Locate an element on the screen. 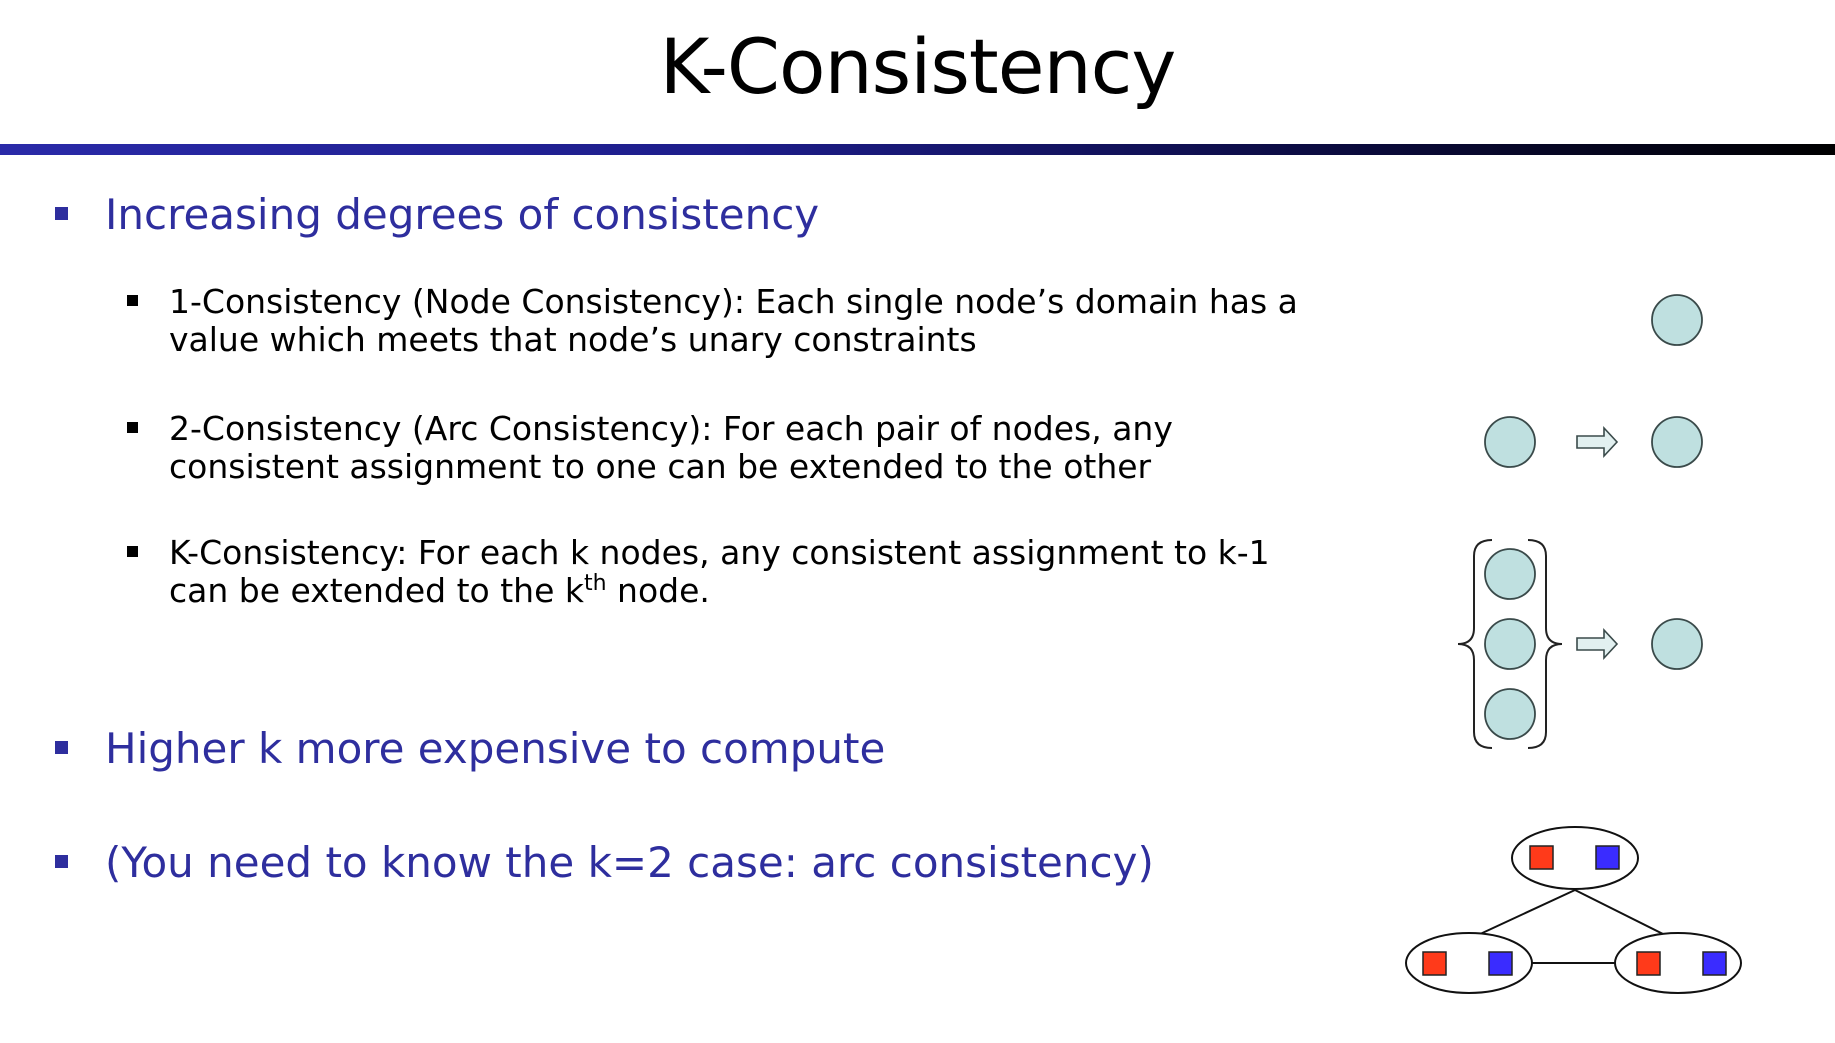 The image size is (1835, 1043). arc-consistency-diagram is located at coordinates (1593, 442).